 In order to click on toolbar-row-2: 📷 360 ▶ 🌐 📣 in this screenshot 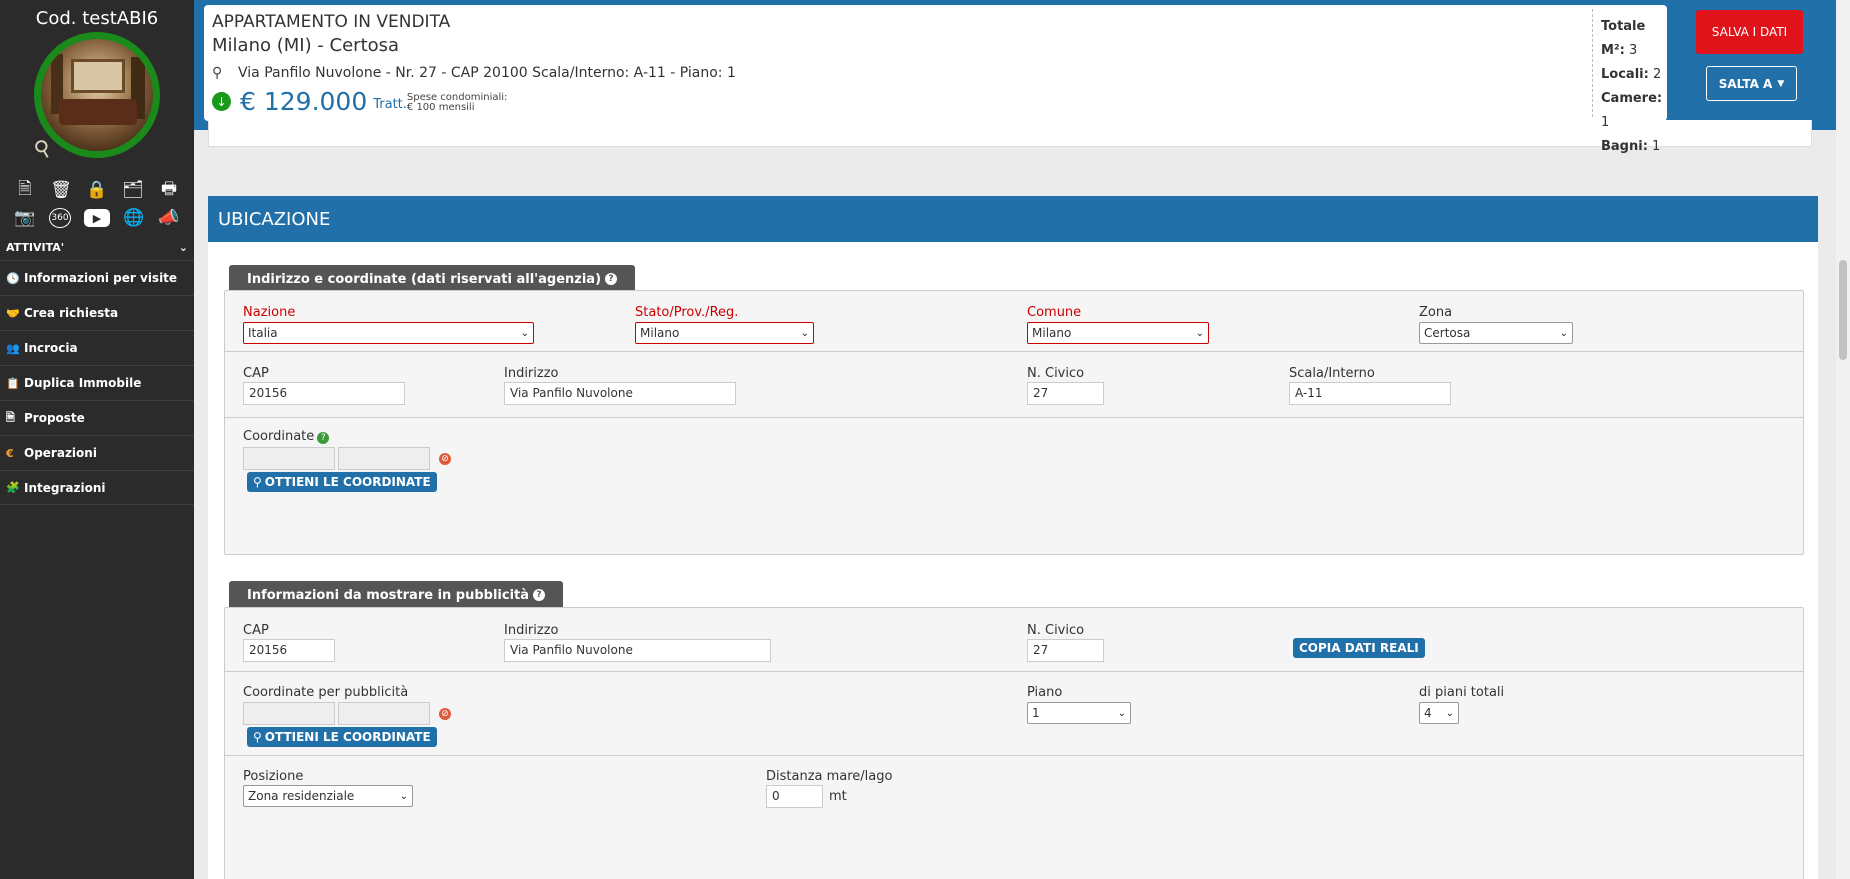, I will do `click(97, 218)`.